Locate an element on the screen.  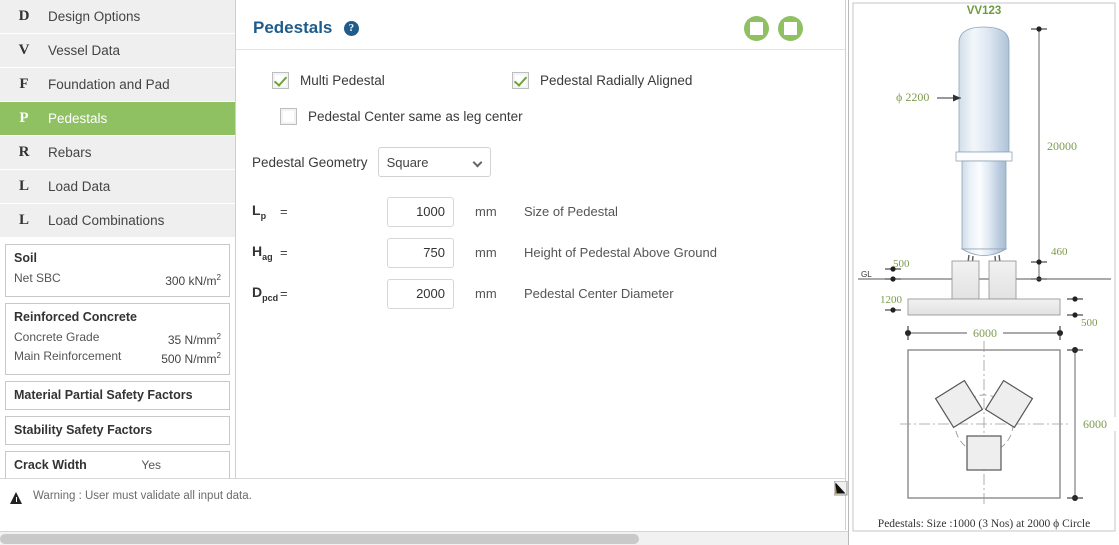
info-panel: Soil Net SBC 300 kN/m2 is located at coordinates (117, 270).